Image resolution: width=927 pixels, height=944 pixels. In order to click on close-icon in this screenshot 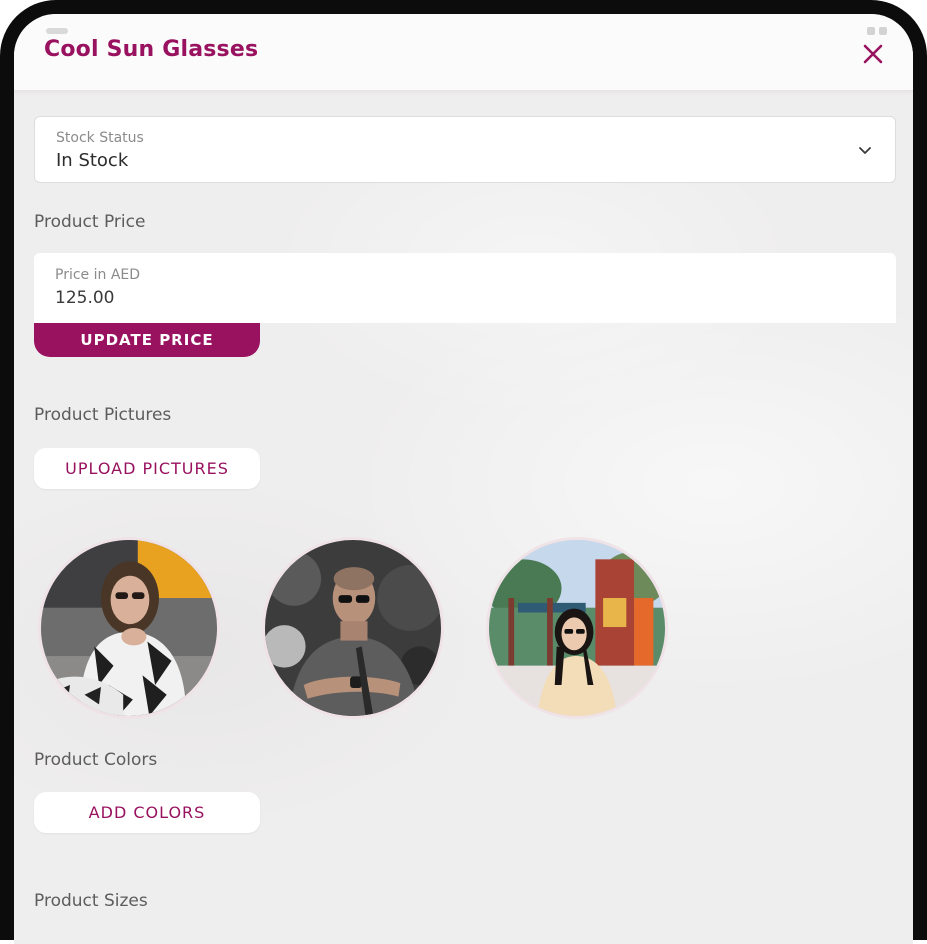, I will do `click(873, 54)`.